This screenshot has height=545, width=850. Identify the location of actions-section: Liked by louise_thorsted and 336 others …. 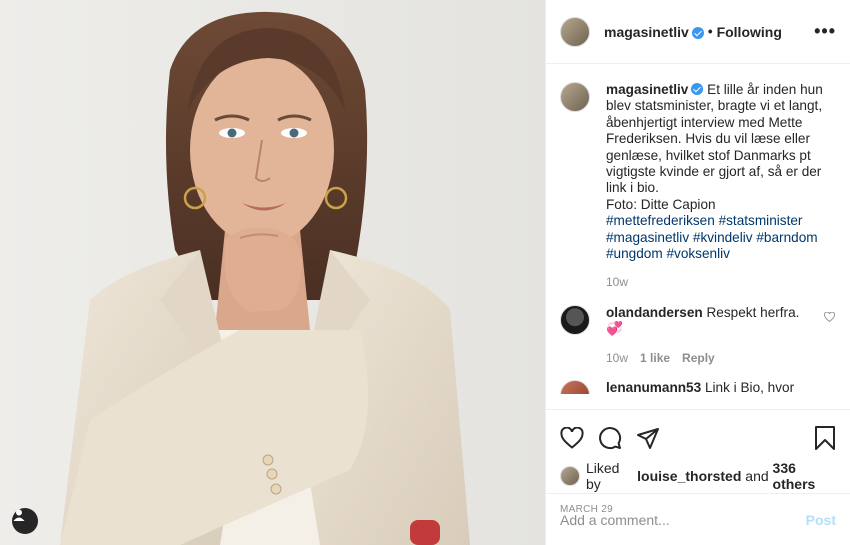
(698, 477).